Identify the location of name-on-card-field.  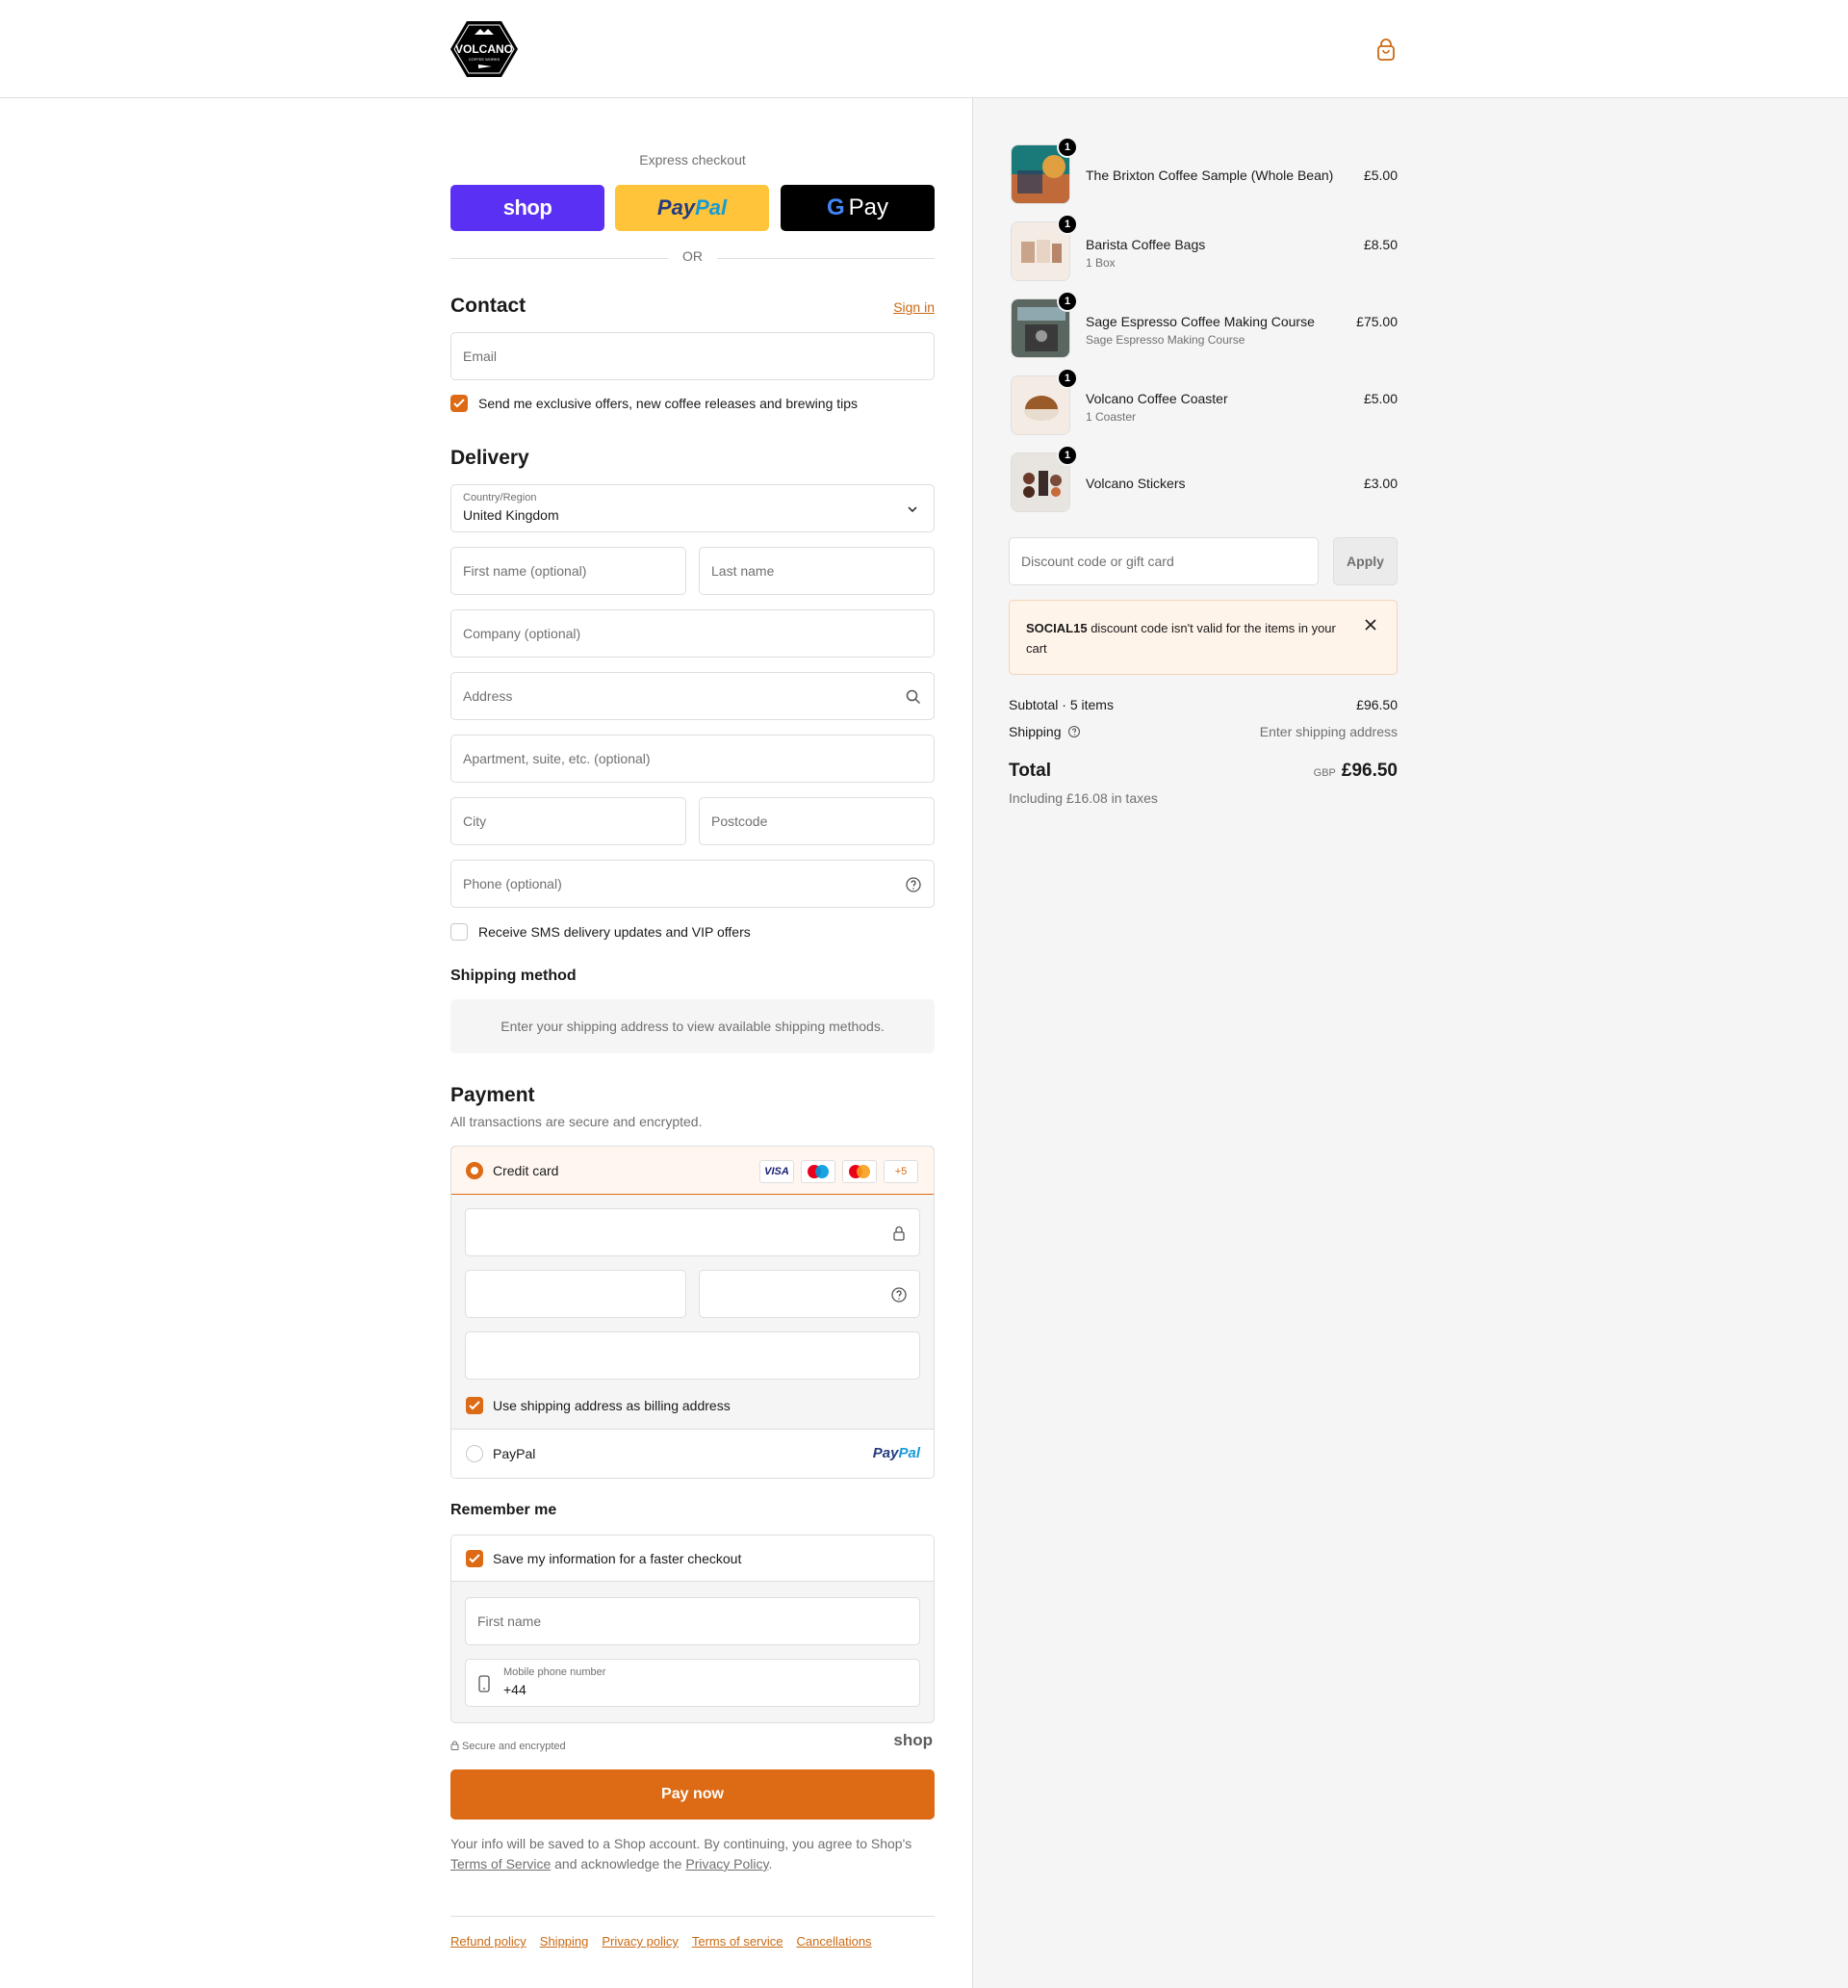
(692, 1356).